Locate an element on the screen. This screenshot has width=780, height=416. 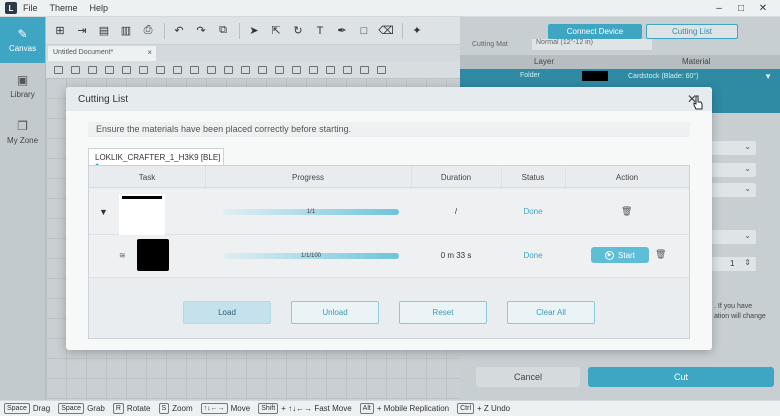
shortcut-label: Rotate is located at coordinates (138, 408).